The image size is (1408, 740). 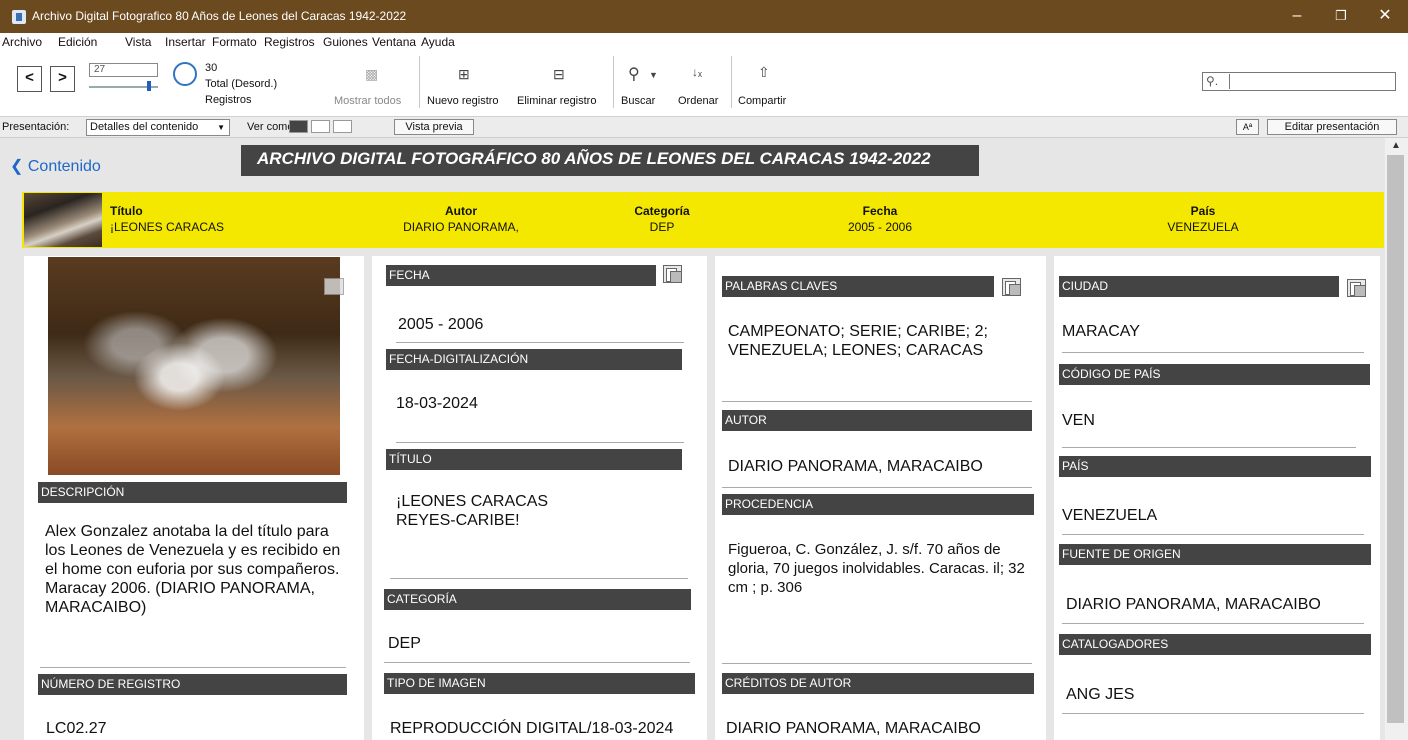 What do you see at coordinates (62, 79) in the screenshot?
I see `next-record-button: >` at bounding box center [62, 79].